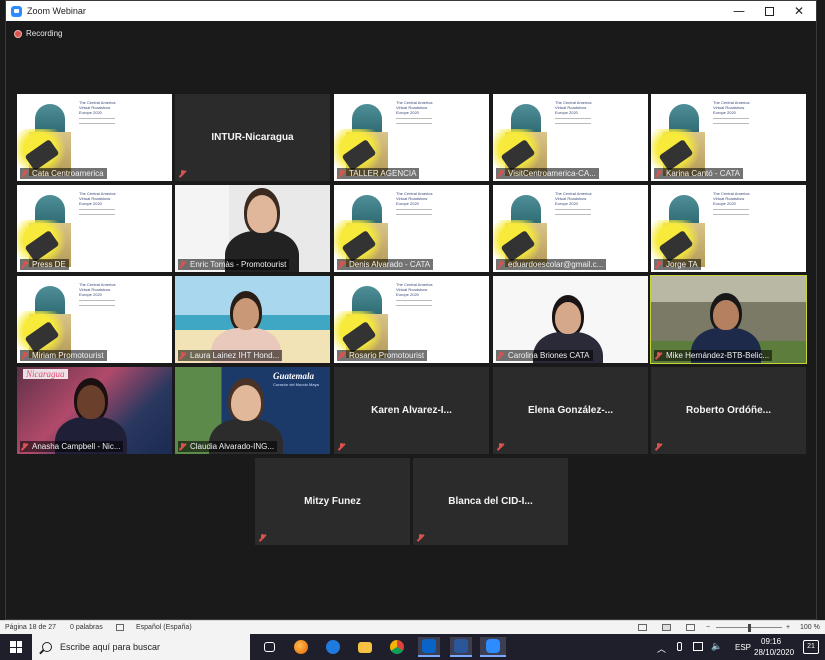 This screenshot has height=660, width=825. I want to click on participant-tile: Carolina Briones CATA, so click(570, 319).